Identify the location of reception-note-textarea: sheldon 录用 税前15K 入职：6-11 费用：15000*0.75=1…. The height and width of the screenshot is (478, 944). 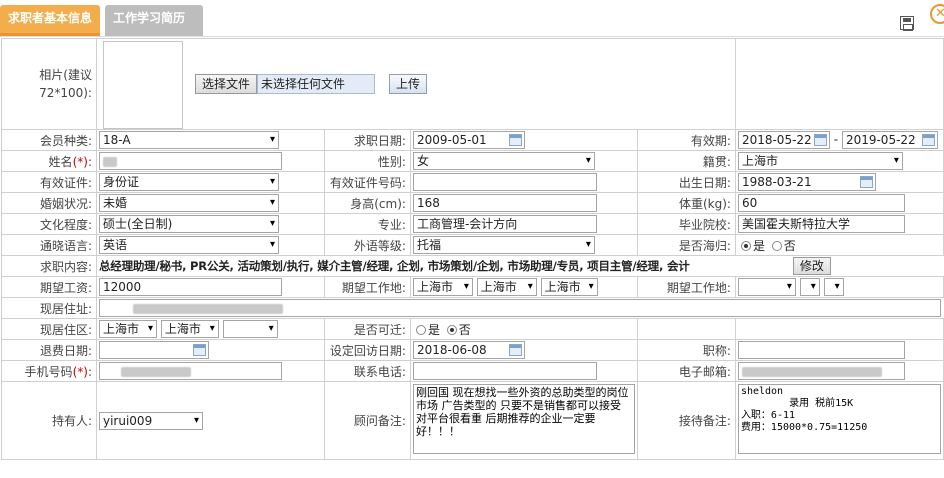
(839, 419).